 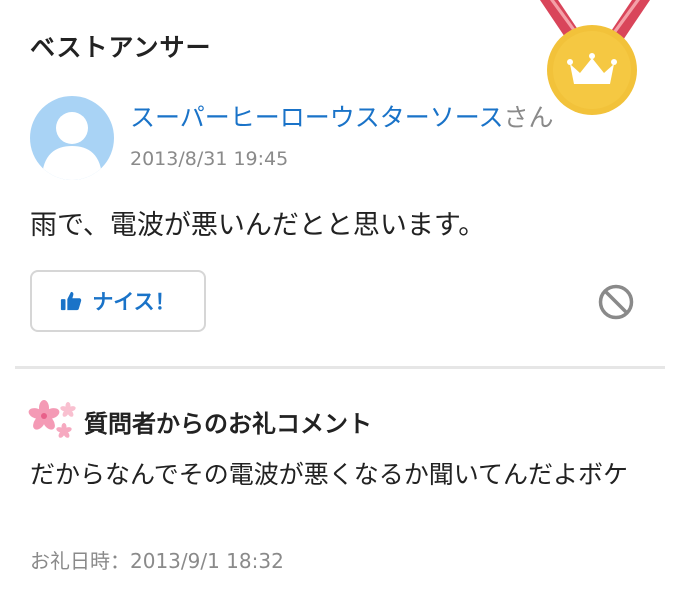 What do you see at coordinates (209, 159) in the screenshot?
I see `answer-date: 2013/8/31 19:45` at bounding box center [209, 159].